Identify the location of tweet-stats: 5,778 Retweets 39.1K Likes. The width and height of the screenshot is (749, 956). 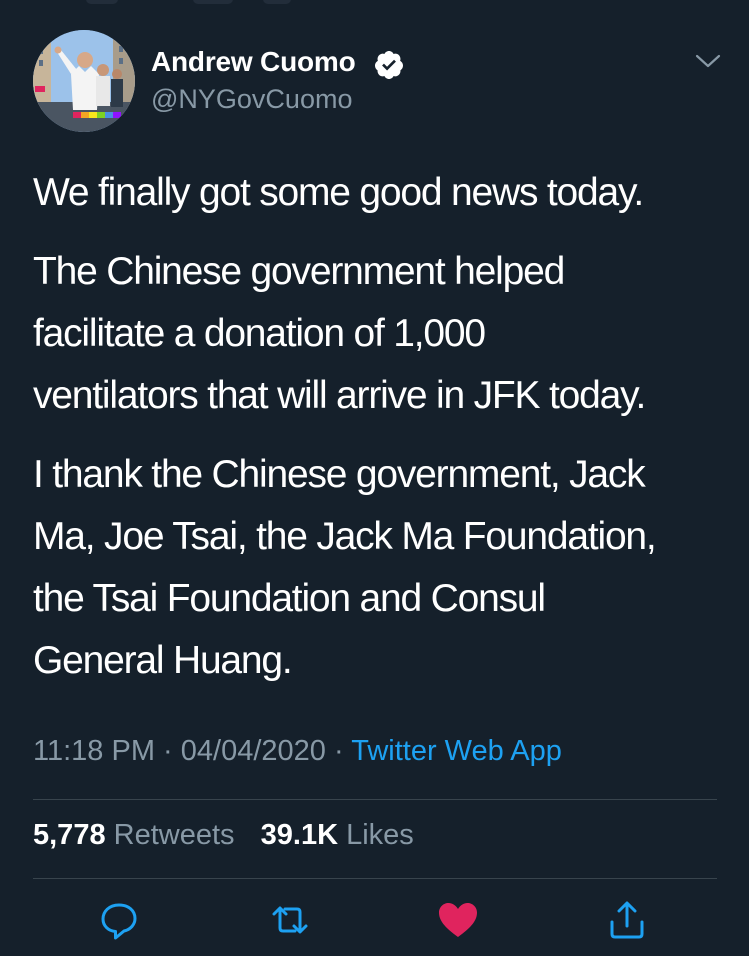
(223, 835).